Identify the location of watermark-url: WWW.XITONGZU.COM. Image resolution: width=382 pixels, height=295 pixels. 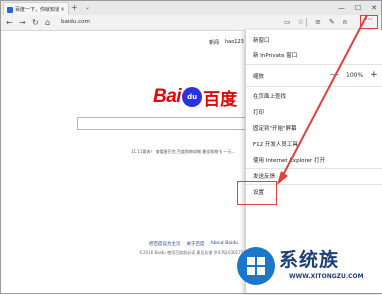
(326, 276).